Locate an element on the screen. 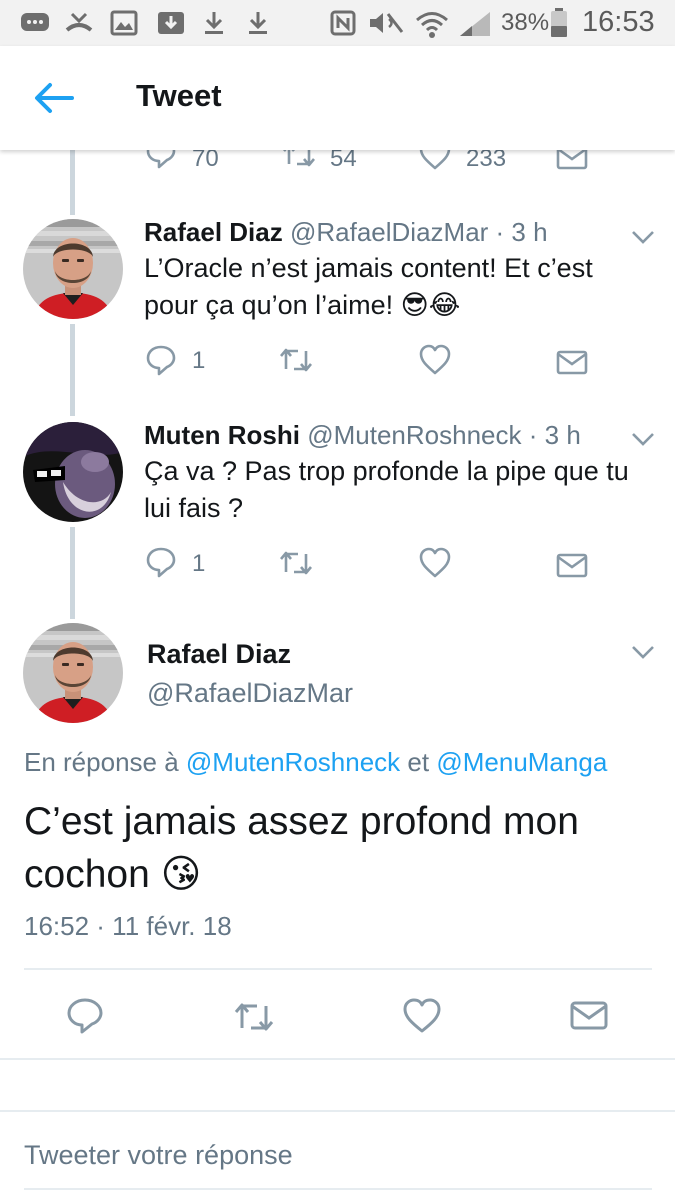 Image resolution: width=675 pixels, height=1200 pixels. reply-input-underline is located at coordinates (338, 1189).